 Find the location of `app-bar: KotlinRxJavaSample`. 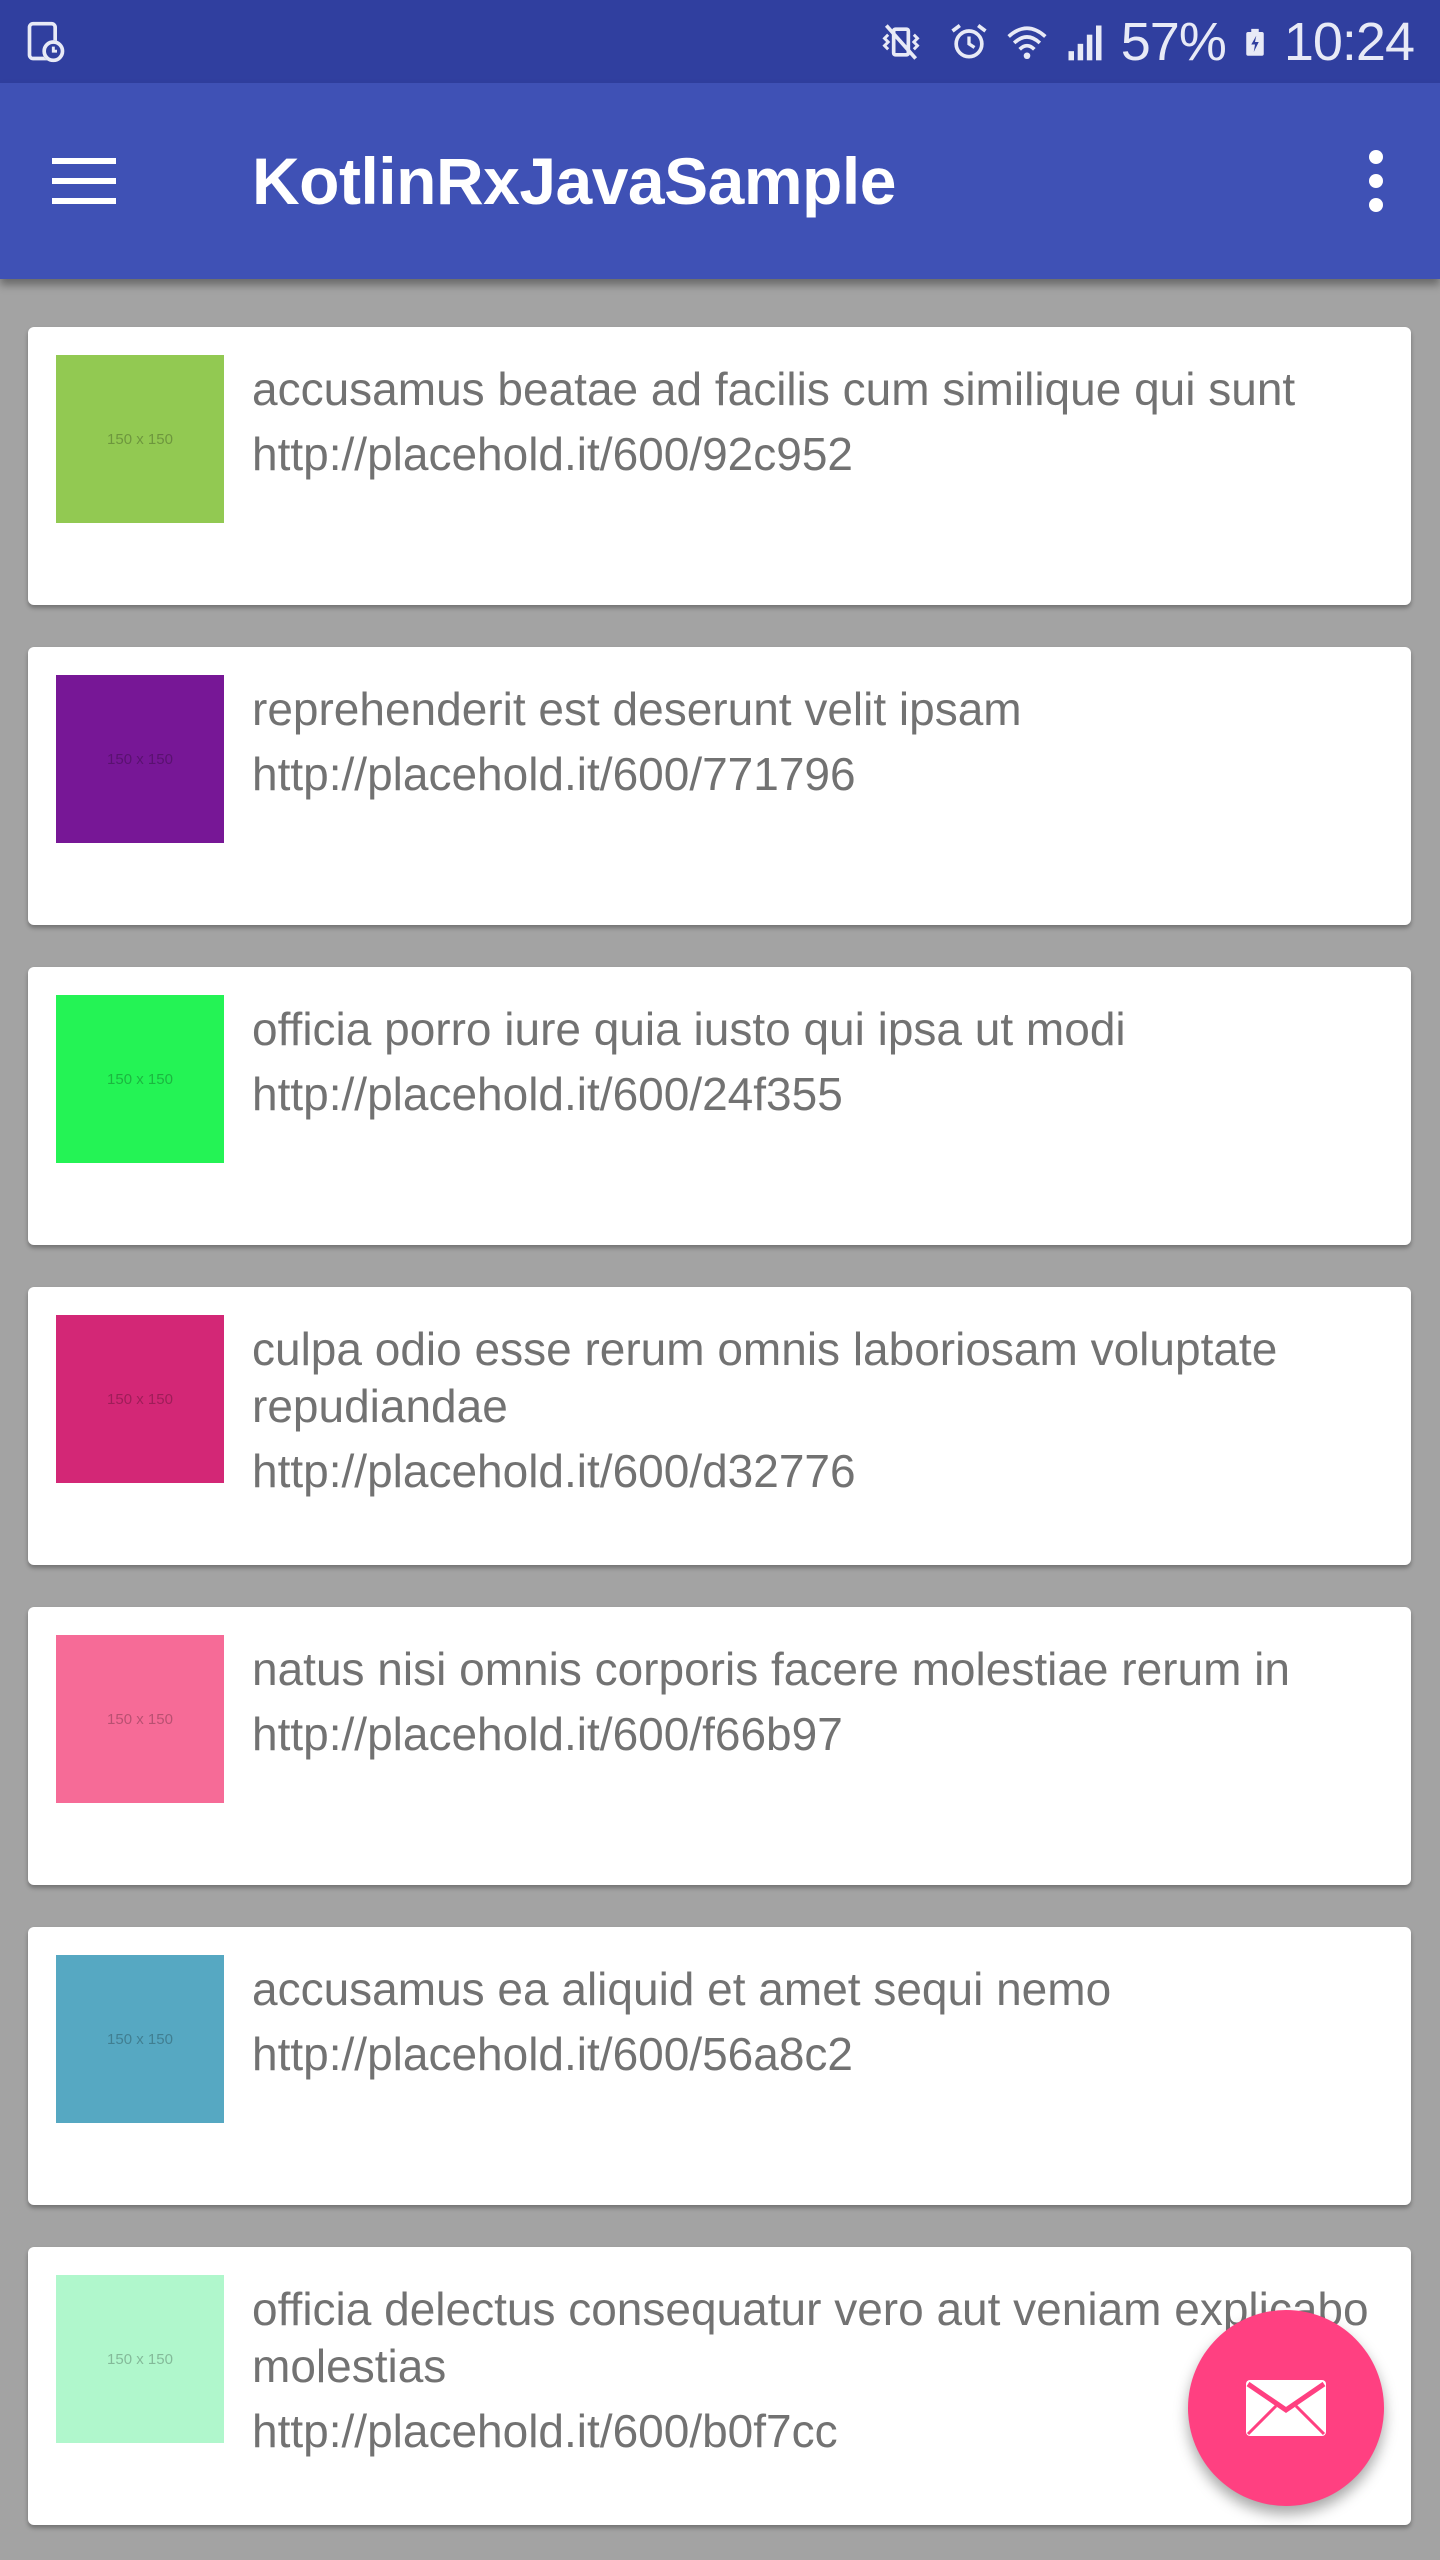

app-bar: KotlinRxJavaSample is located at coordinates (720, 181).